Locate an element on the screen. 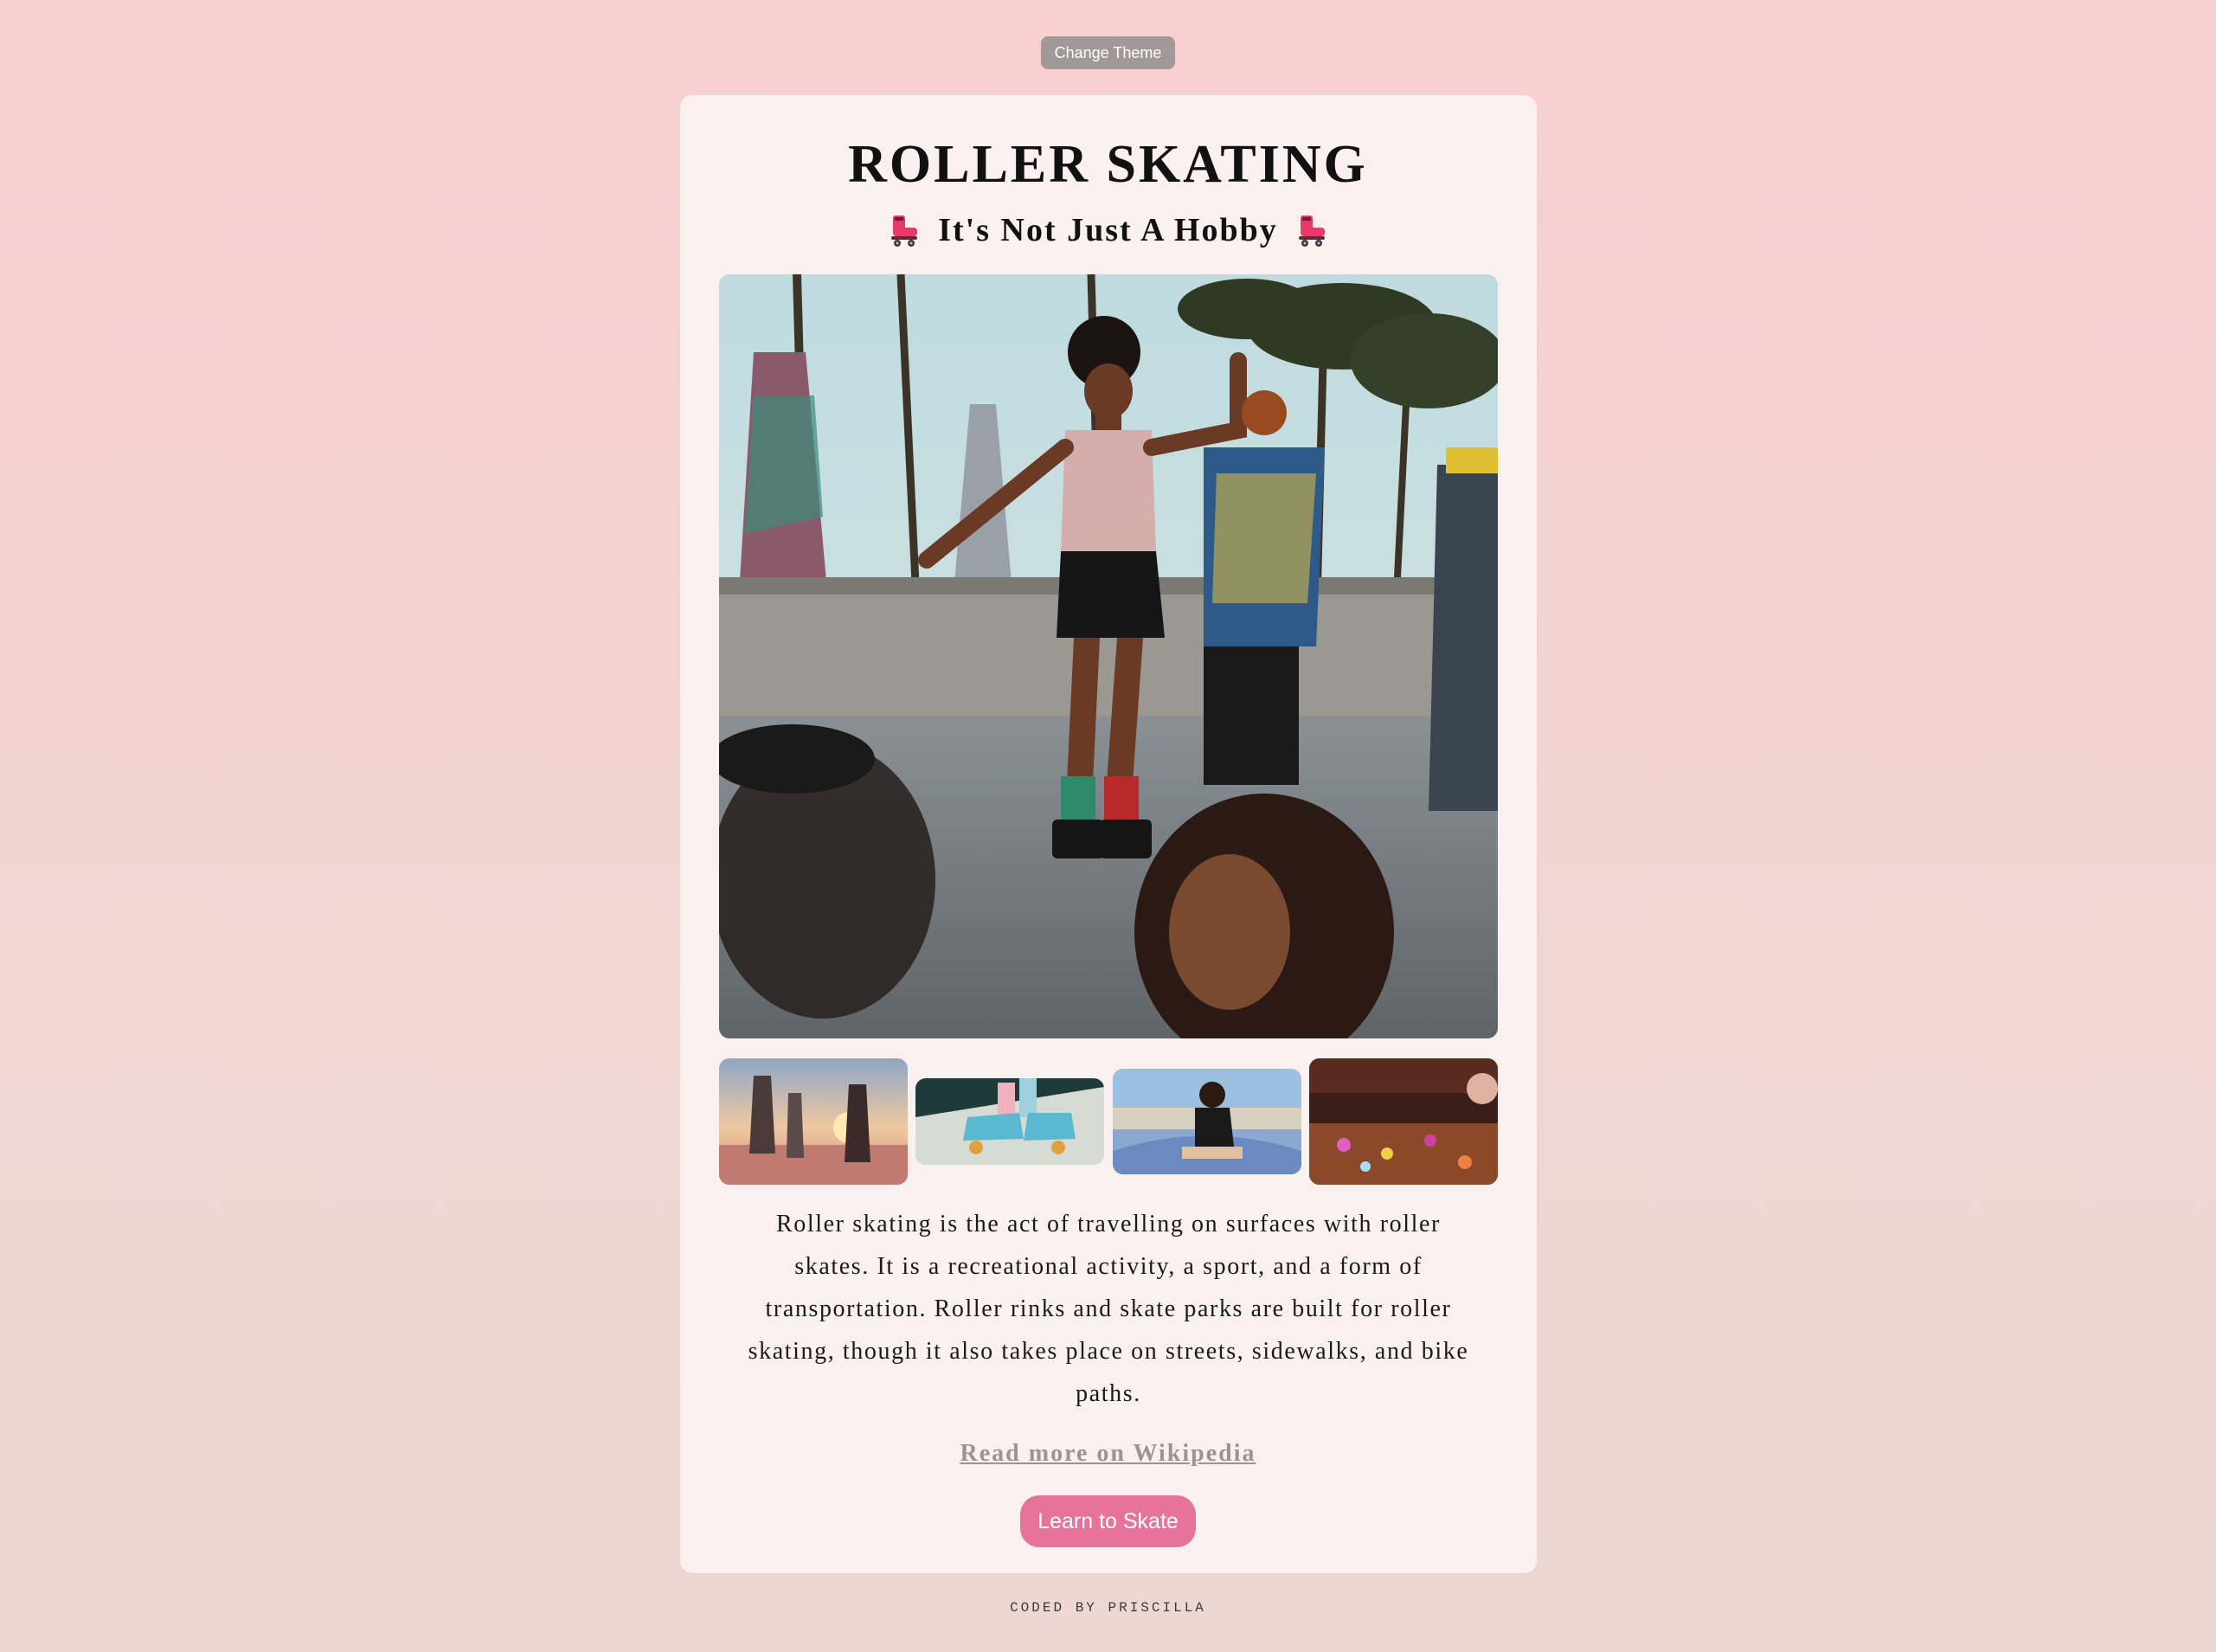 The image size is (2216, 1652). sunset-skaters-photo is located at coordinates (813, 1121).